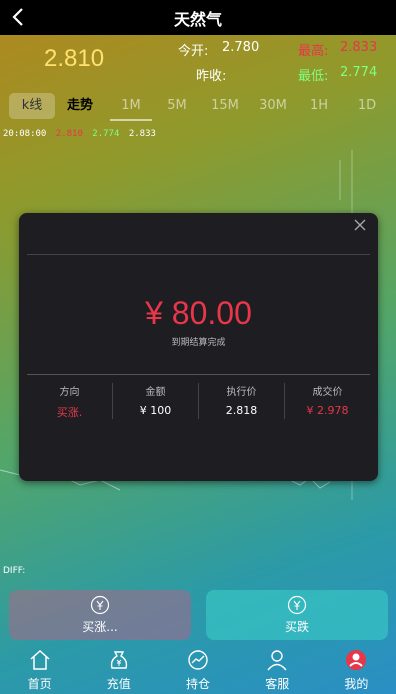  I want to click on profit-amount: ¥ 80.00, so click(198, 313).